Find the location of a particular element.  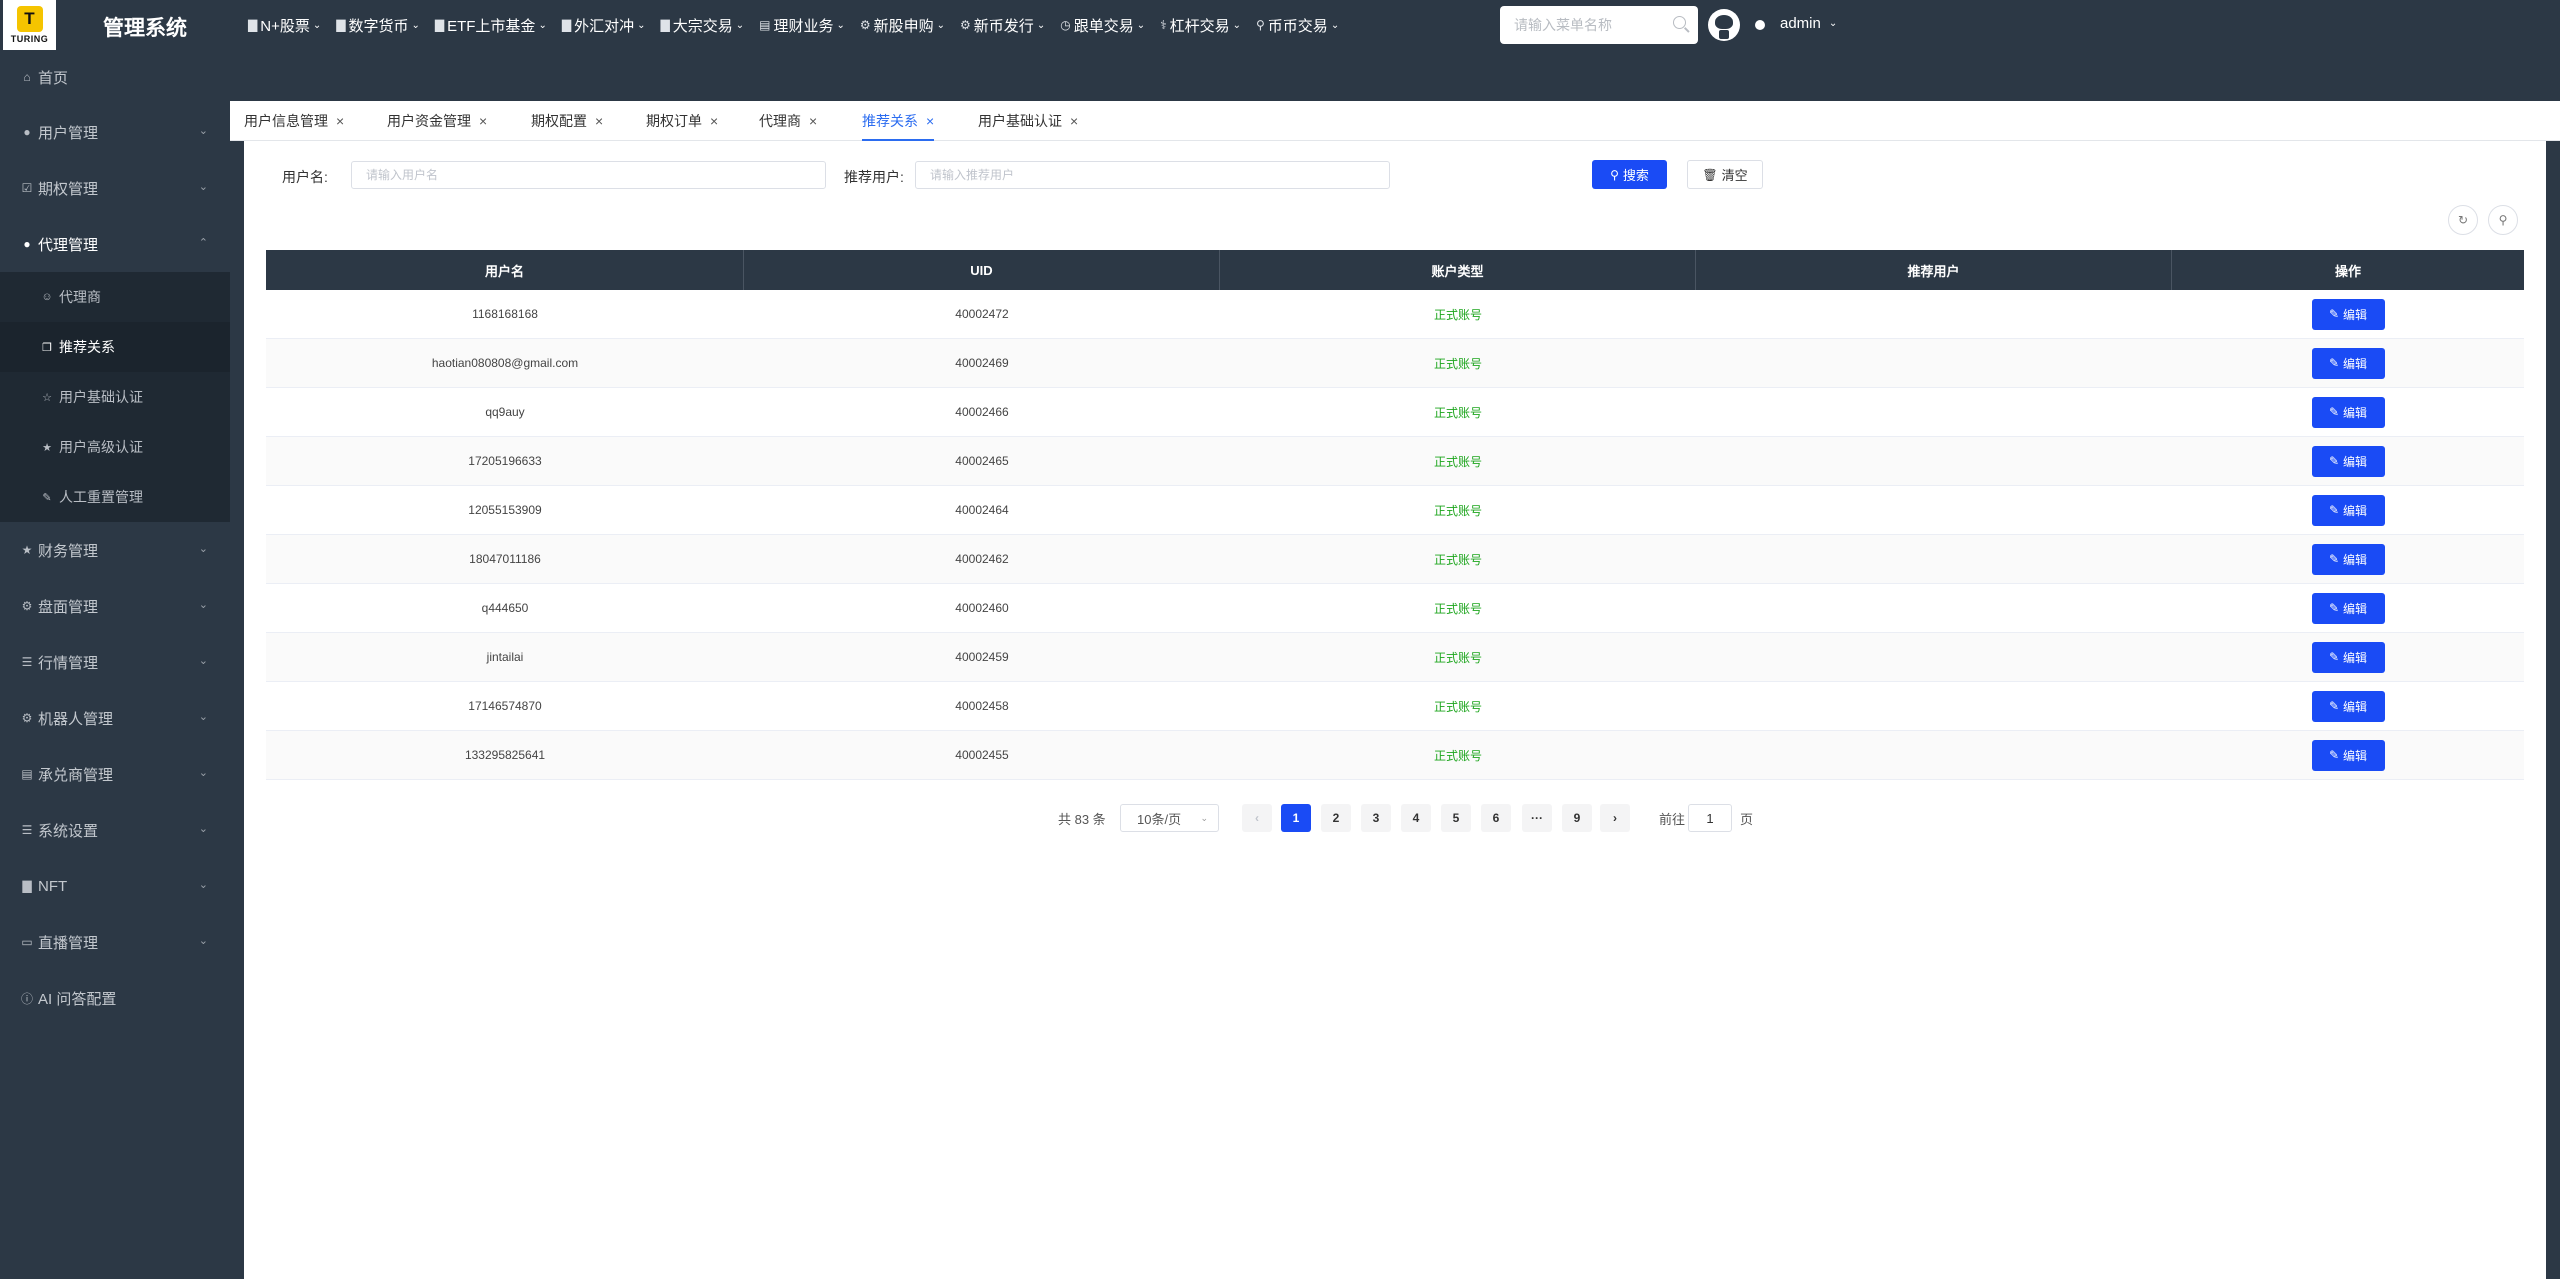

avatar is located at coordinates (1724, 25).